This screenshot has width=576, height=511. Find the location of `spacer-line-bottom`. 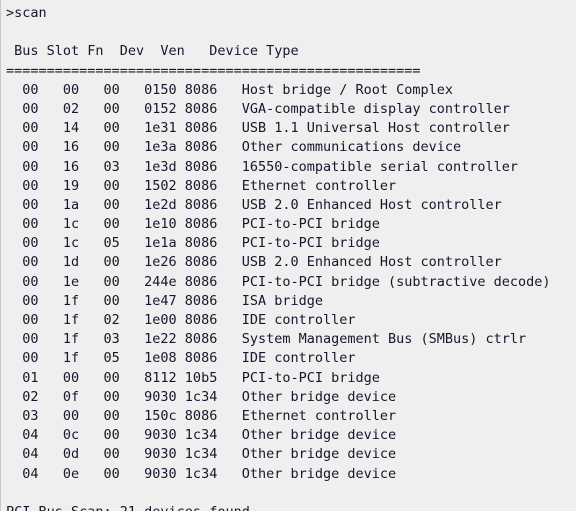

spacer-line-bottom is located at coordinates (291, 493).